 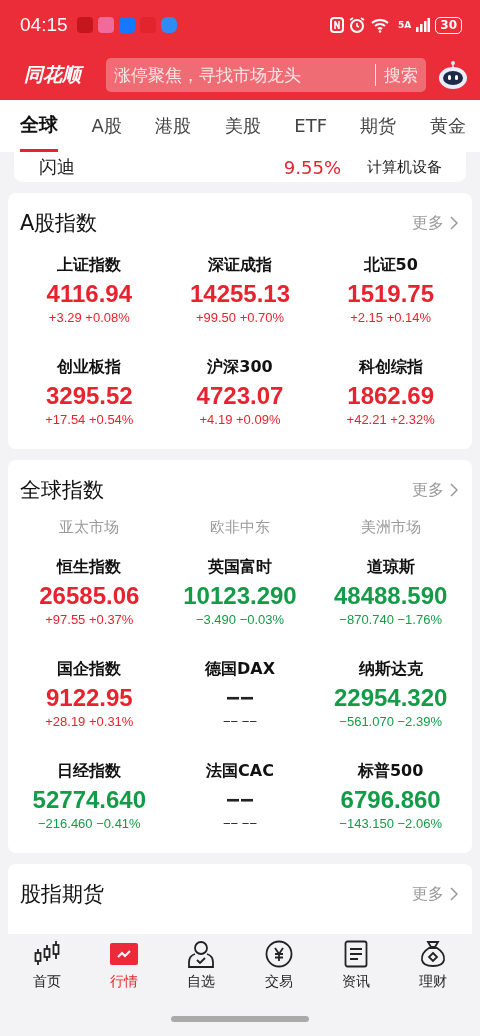 I want to click on index-change: −3.490 −0.03%, so click(x=240, y=619).